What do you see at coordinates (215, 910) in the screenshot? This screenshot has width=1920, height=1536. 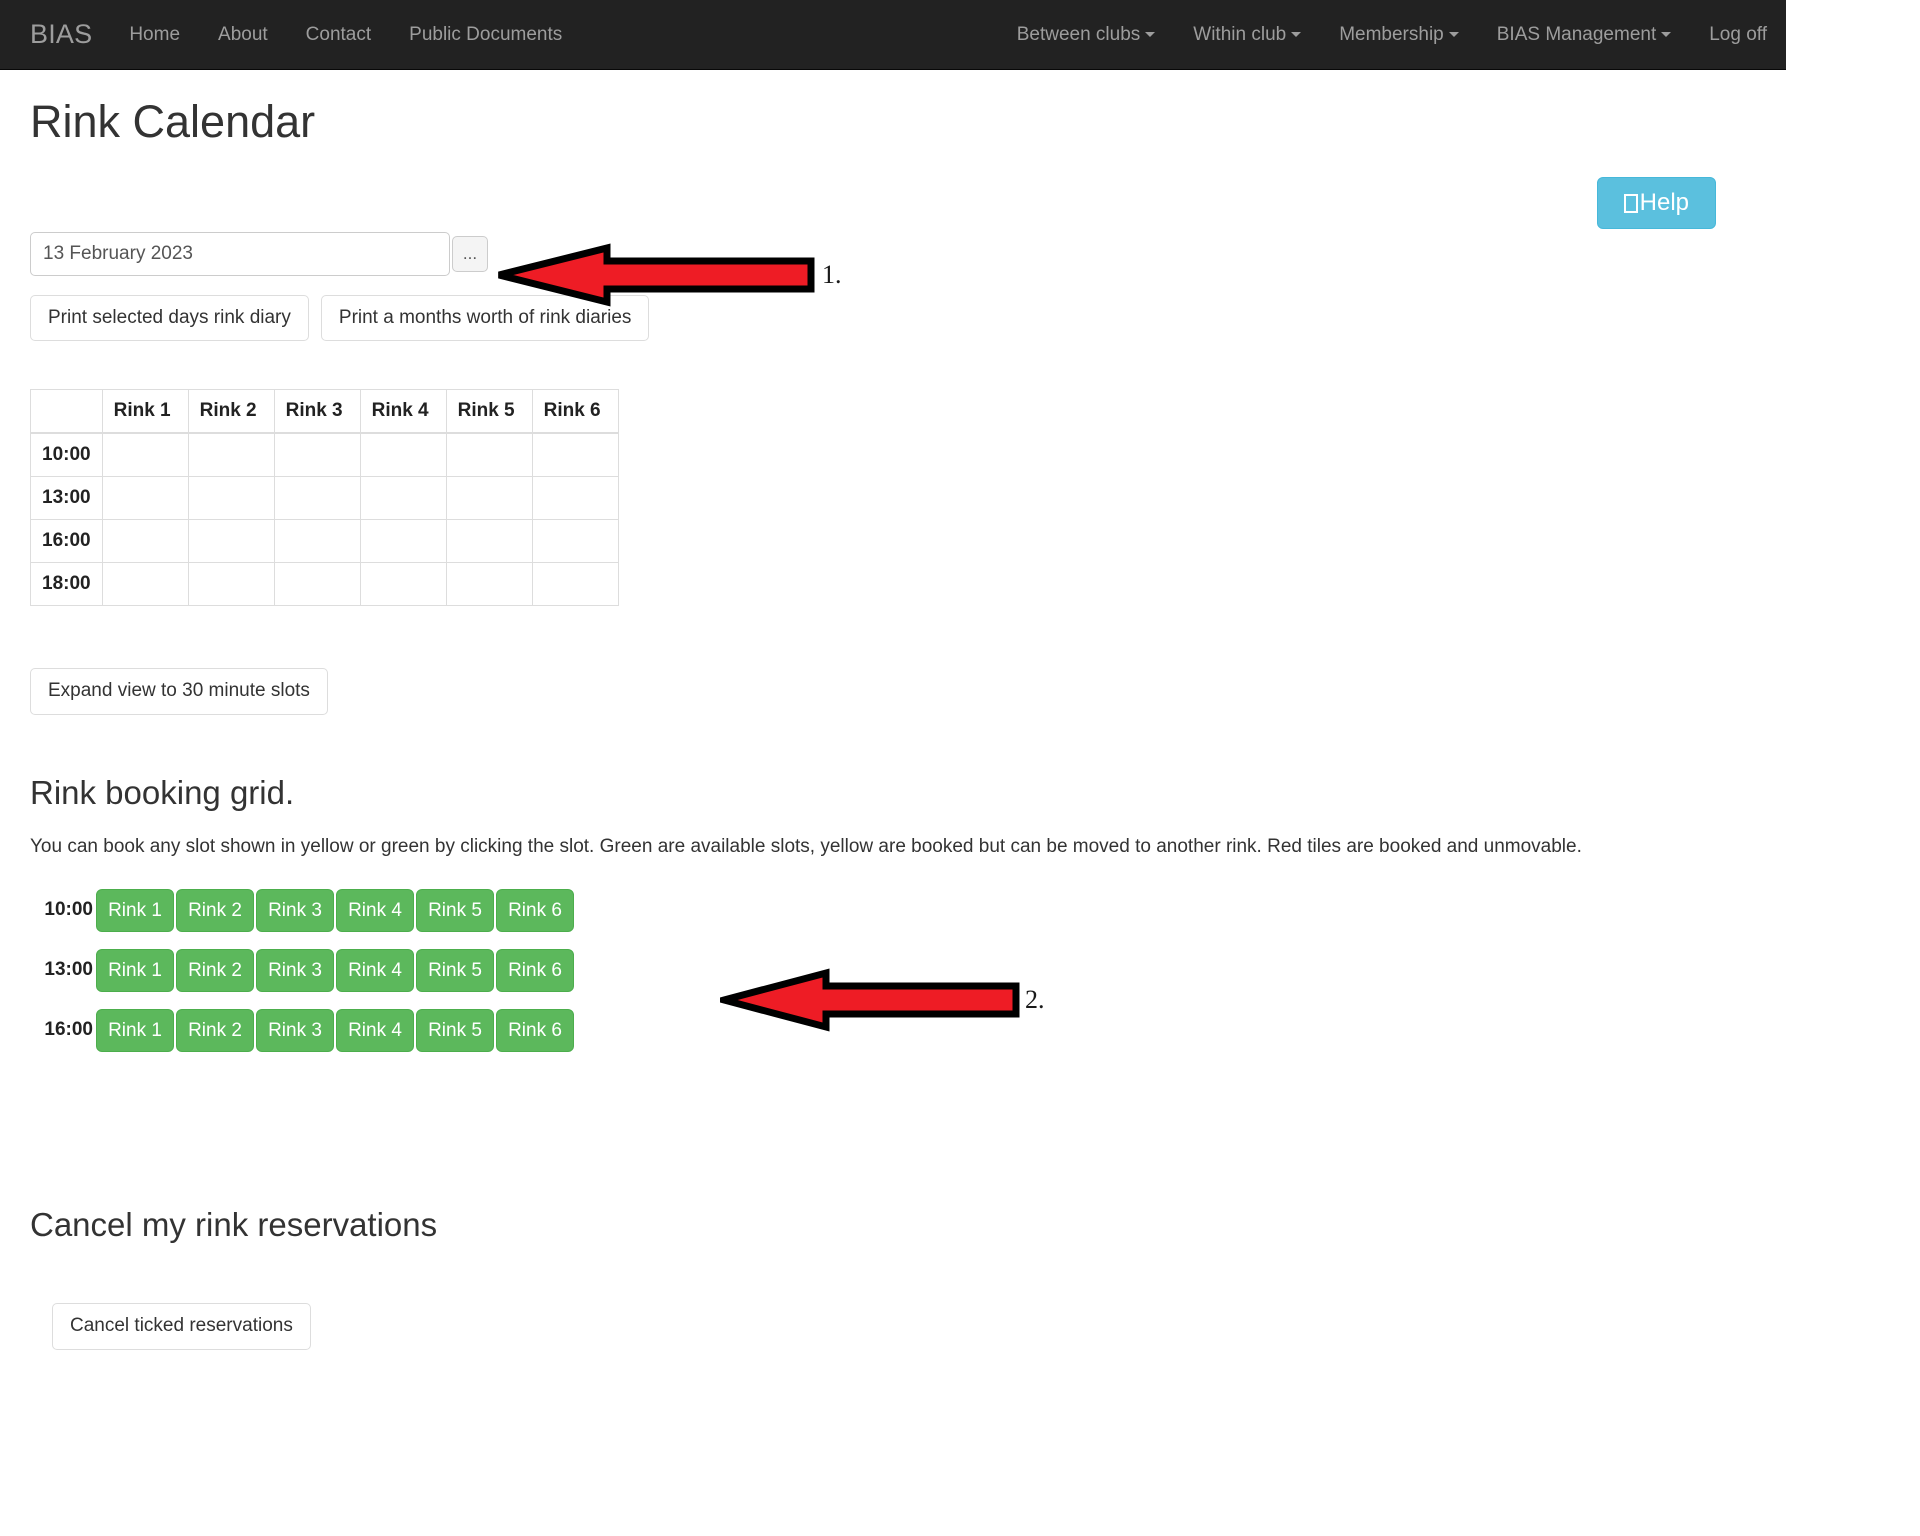 I see `slot-10-00-rink-2: Rink 2` at bounding box center [215, 910].